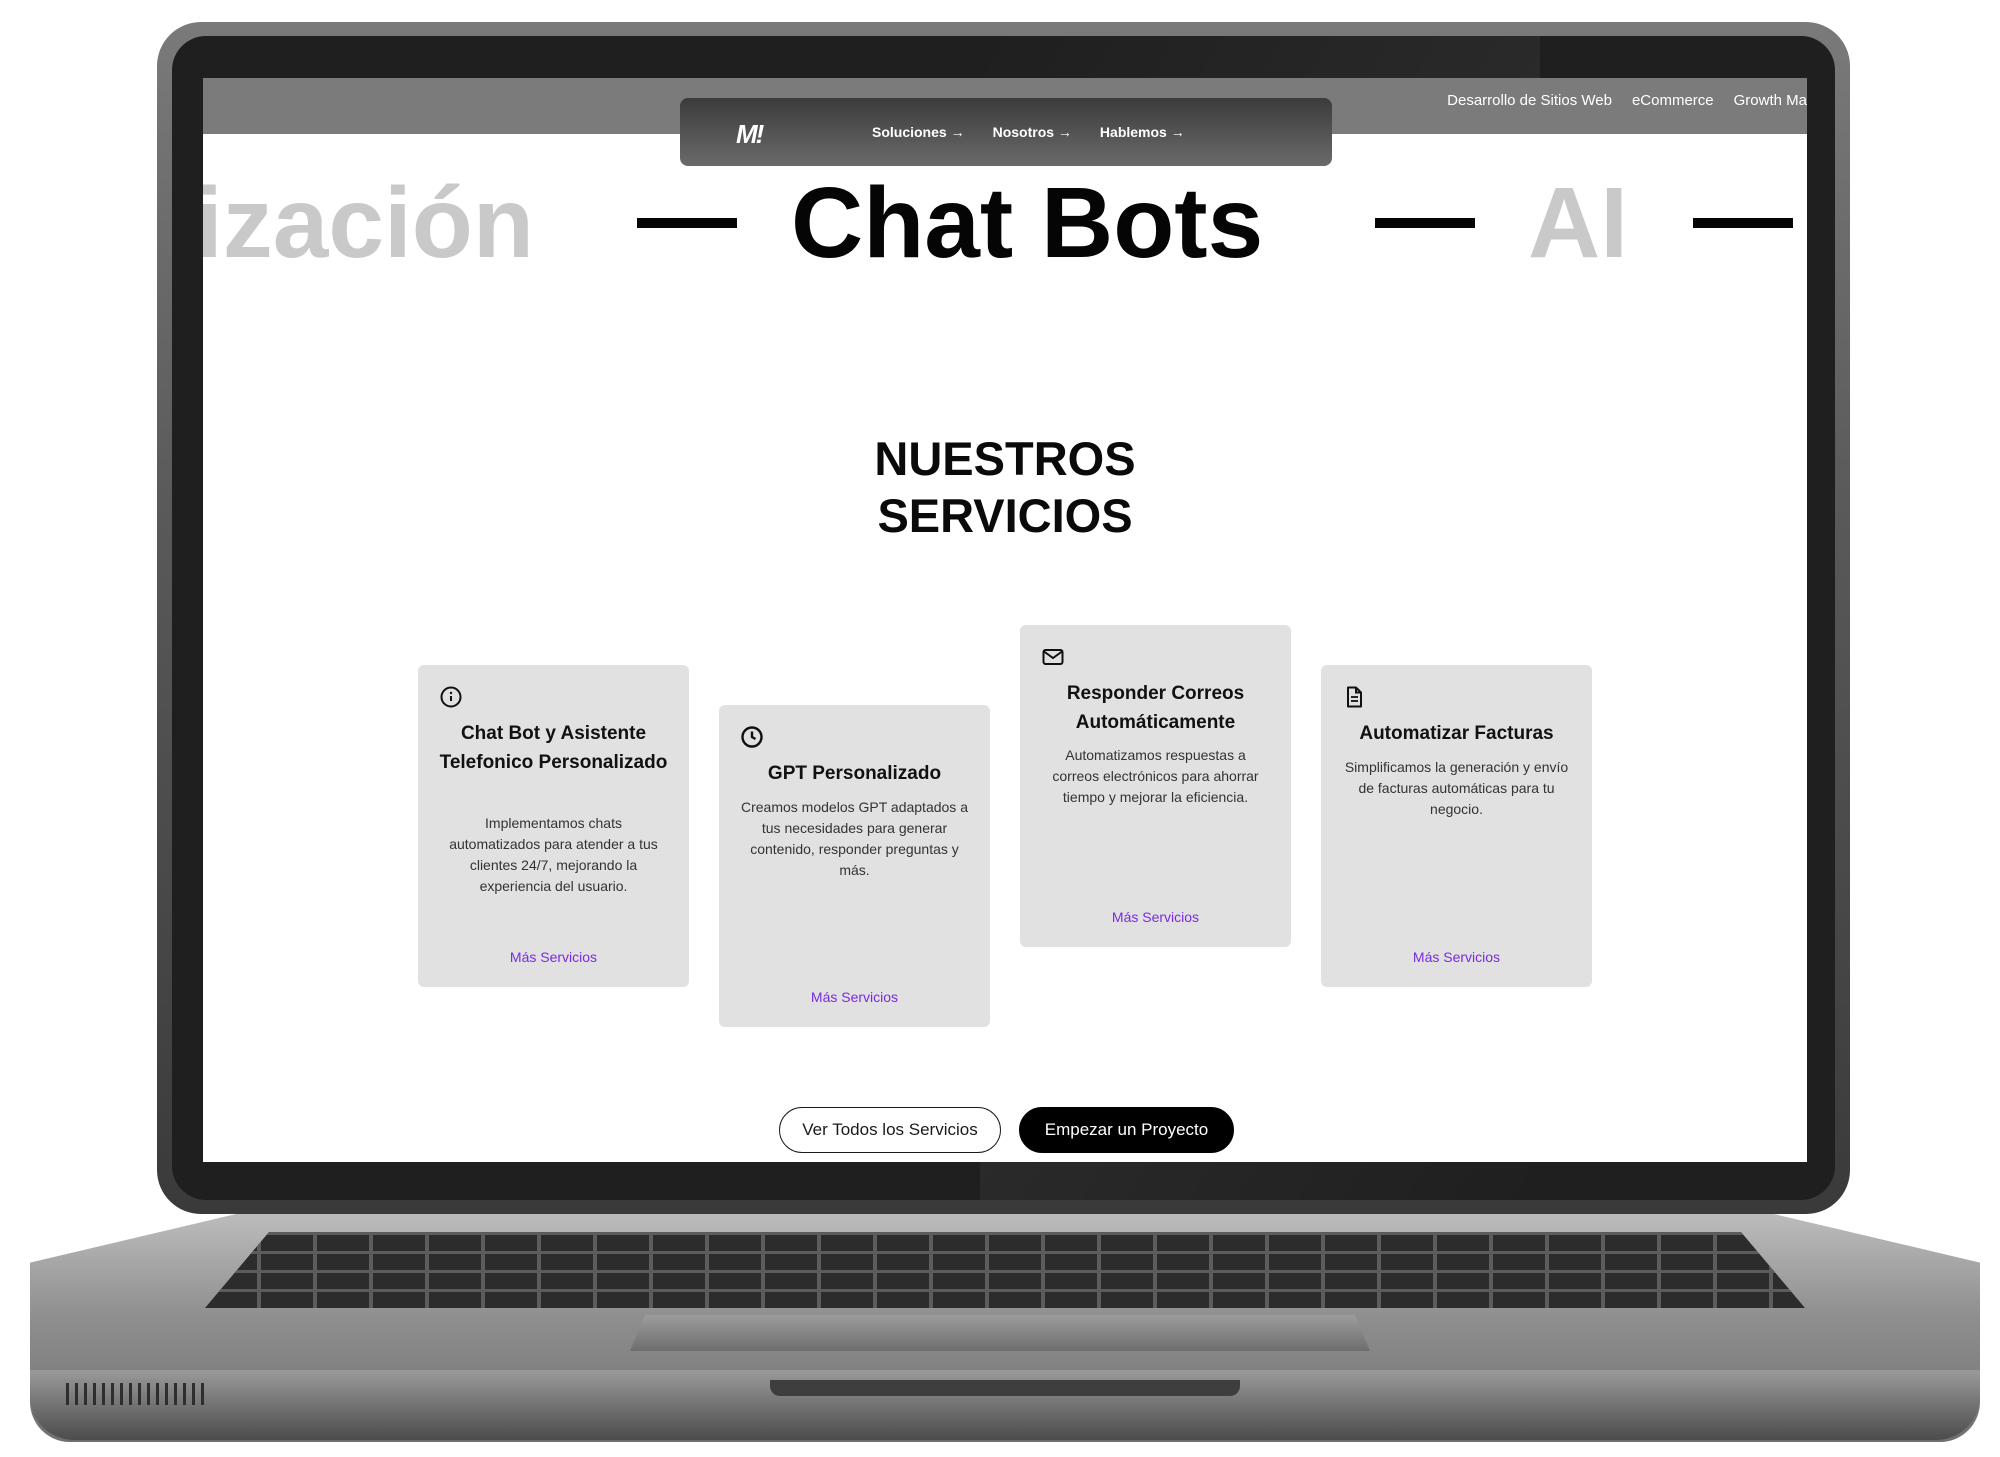  I want to click on nav-item-hablemos: Hablemos →, so click(1142, 132).